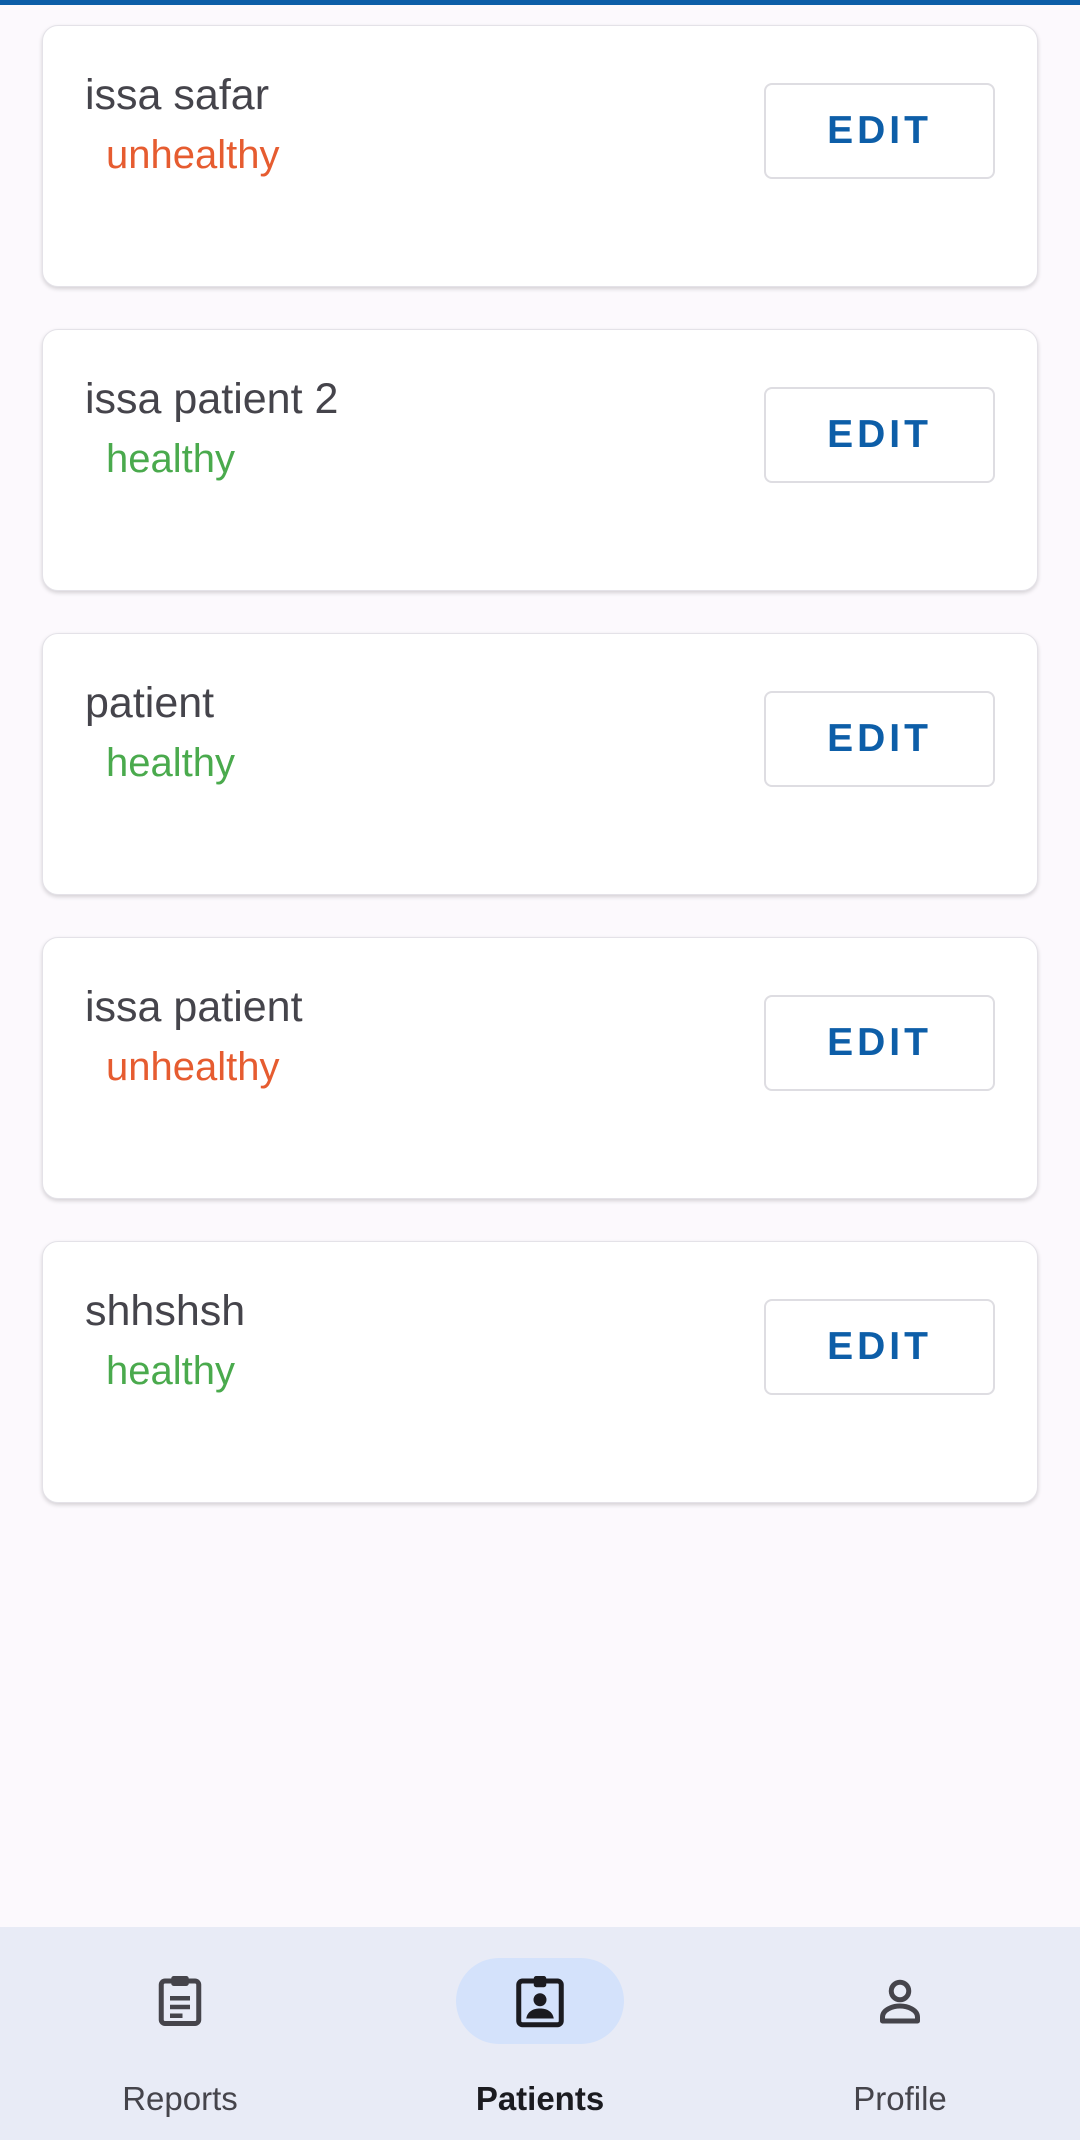 This screenshot has width=1080, height=2140. Describe the element at coordinates (540, 2098) in the screenshot. I see `nav-label-patients: Patients` at that location.